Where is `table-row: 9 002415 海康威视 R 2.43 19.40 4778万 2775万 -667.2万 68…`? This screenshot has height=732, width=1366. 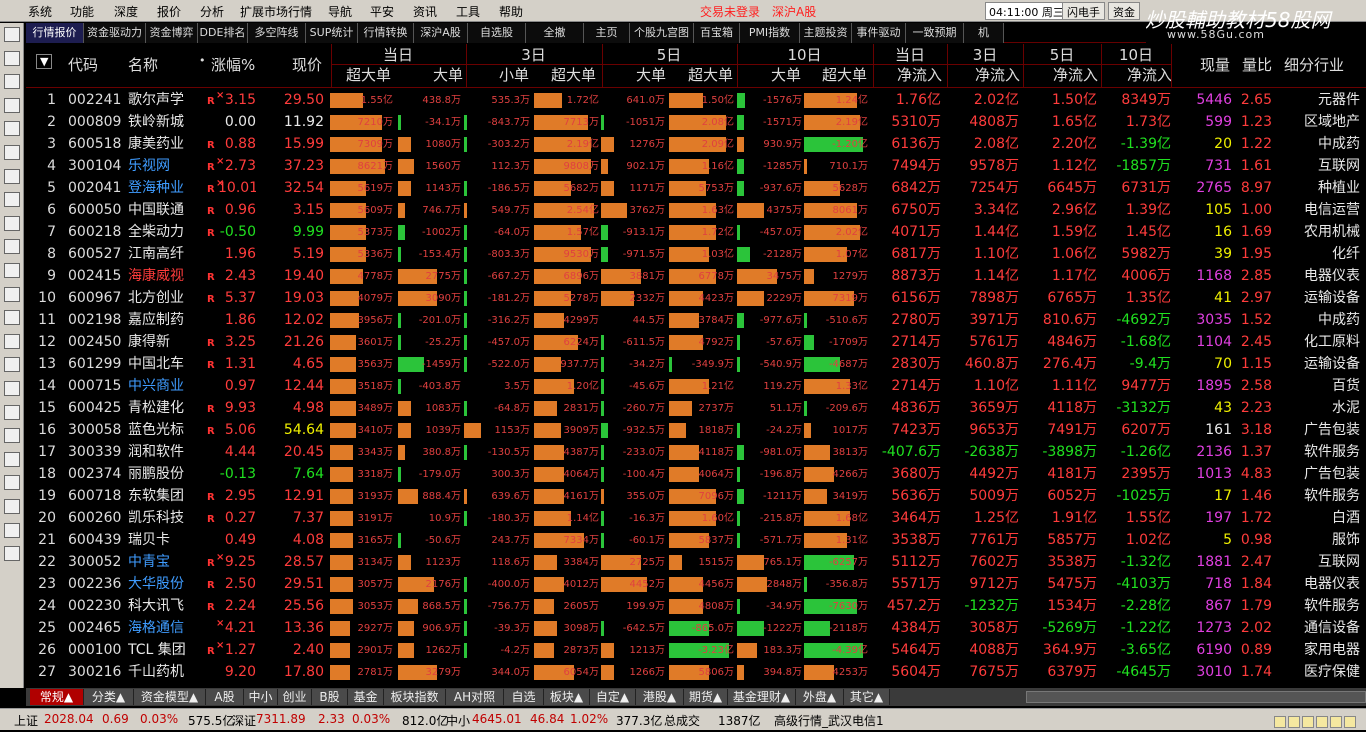 table-row: 9 002415 海康威视 R 2.43 19.40 4778万 2775万 -667.2万 68… is located at coordinates (696, 276).